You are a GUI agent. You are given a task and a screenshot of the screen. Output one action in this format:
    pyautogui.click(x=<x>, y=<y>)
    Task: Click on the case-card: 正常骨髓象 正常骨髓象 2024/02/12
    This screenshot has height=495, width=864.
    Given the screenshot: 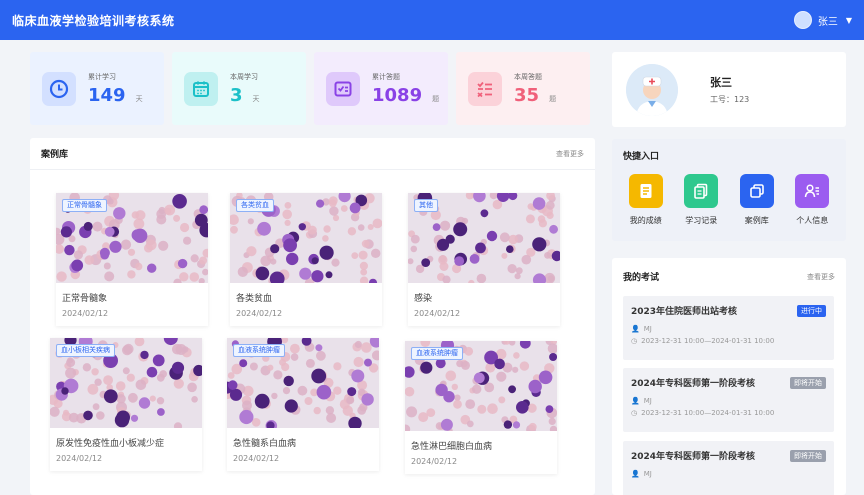 What is the action you would take?
    pyautogui.click(x=132, y=259)
    